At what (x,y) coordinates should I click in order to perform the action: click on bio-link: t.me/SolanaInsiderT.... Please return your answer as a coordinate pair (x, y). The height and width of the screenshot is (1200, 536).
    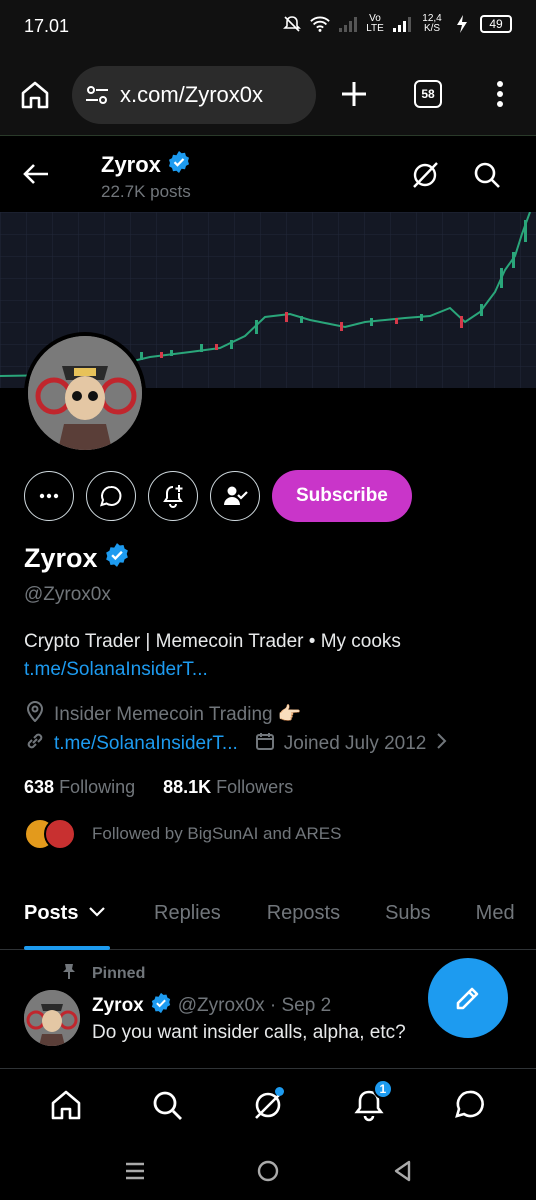
    Looking at the image, I should click on (274, 670).